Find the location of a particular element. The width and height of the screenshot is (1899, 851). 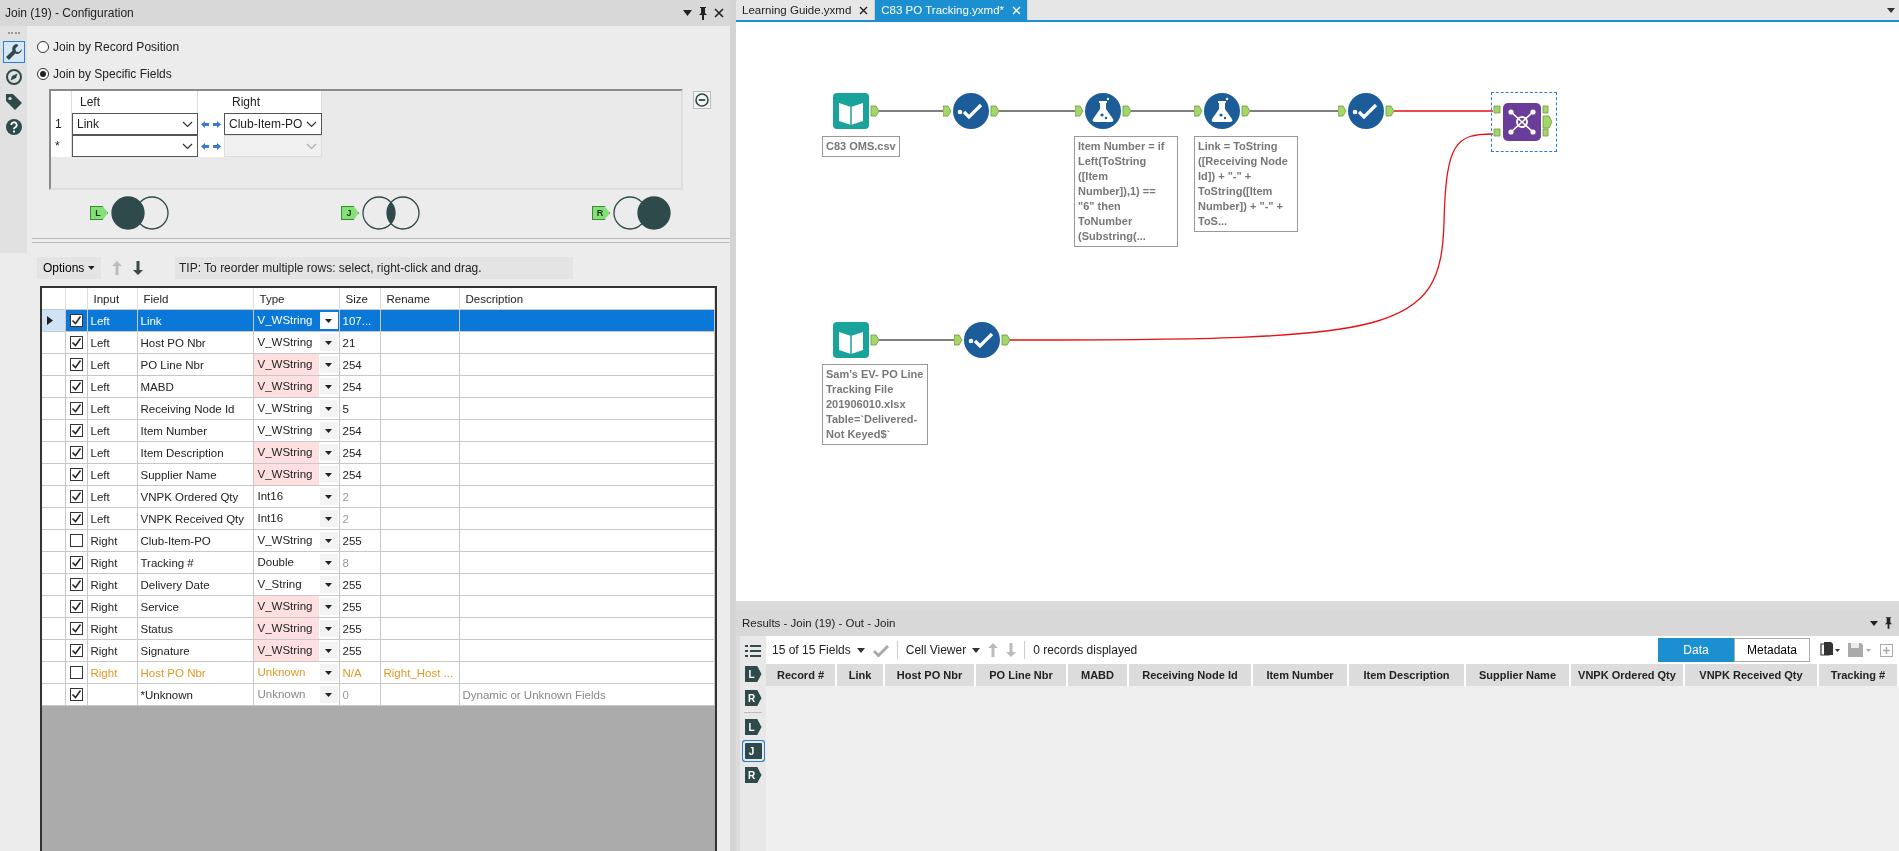

table-cell: 254 is located at coordinates (352, 430).